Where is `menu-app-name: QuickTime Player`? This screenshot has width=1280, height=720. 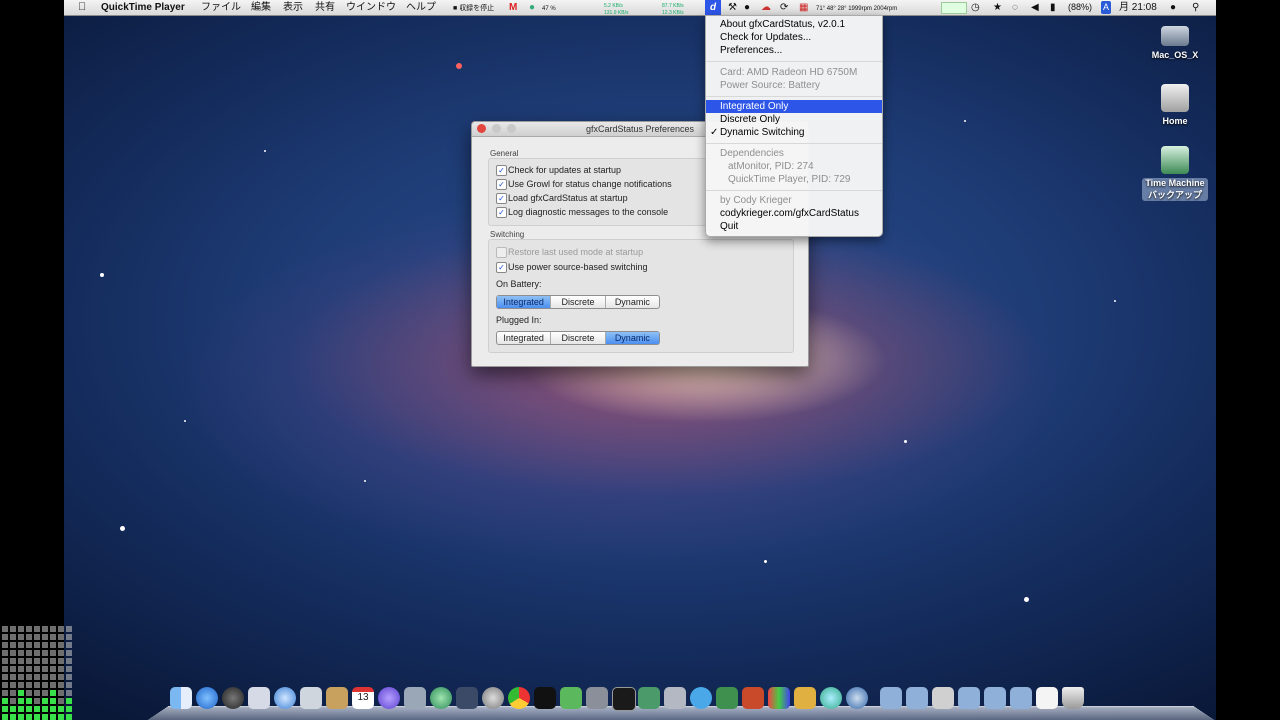 menu-app-name: QuickTime Player is located at coordinates (143, 7).